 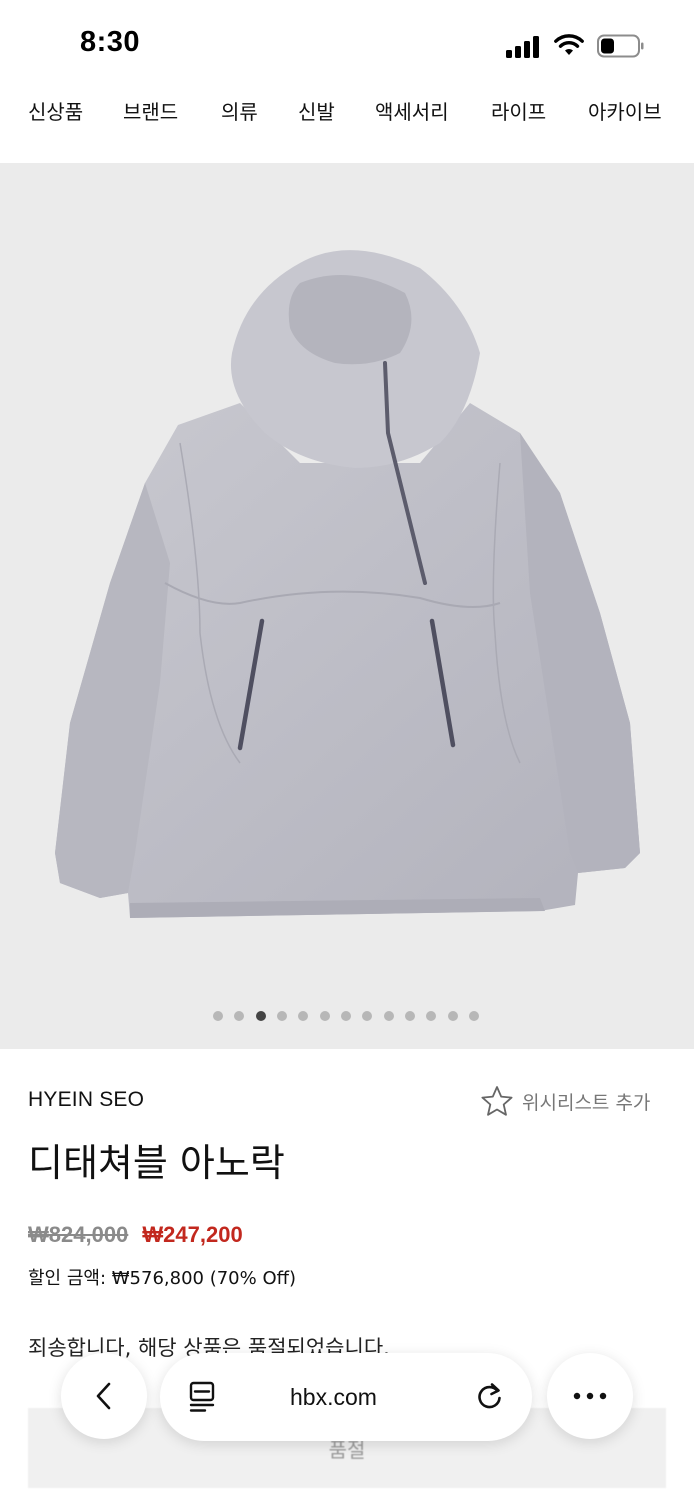 I want to click on product-title: 디태쳐블 아노락, so click(x=156, y=1163).